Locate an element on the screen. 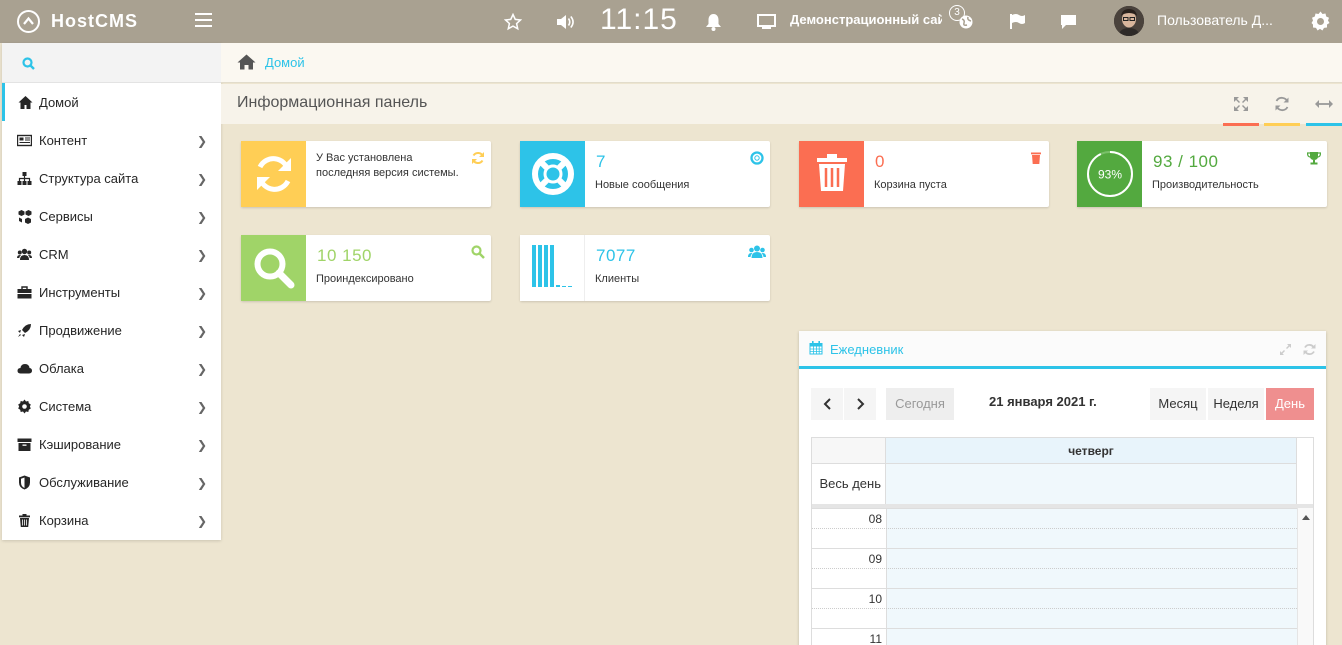  page-header: Информационная панель is located at coordinates (781, 105).